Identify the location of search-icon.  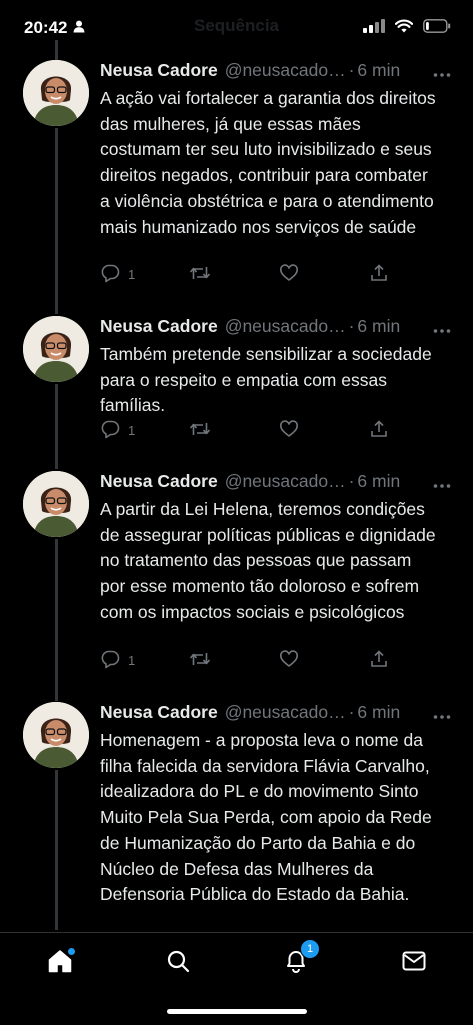
(178, 963).